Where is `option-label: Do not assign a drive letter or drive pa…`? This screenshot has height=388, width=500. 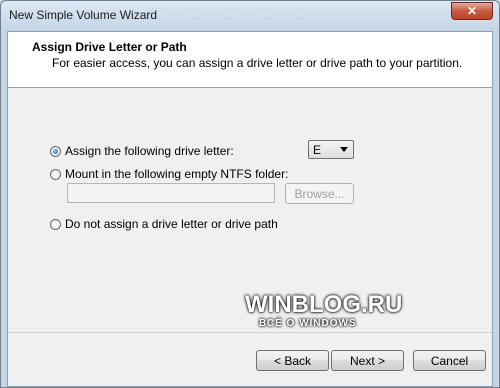 option-label: Do not assign a drive letter or drive pa… is located at coordinates (171, 224).